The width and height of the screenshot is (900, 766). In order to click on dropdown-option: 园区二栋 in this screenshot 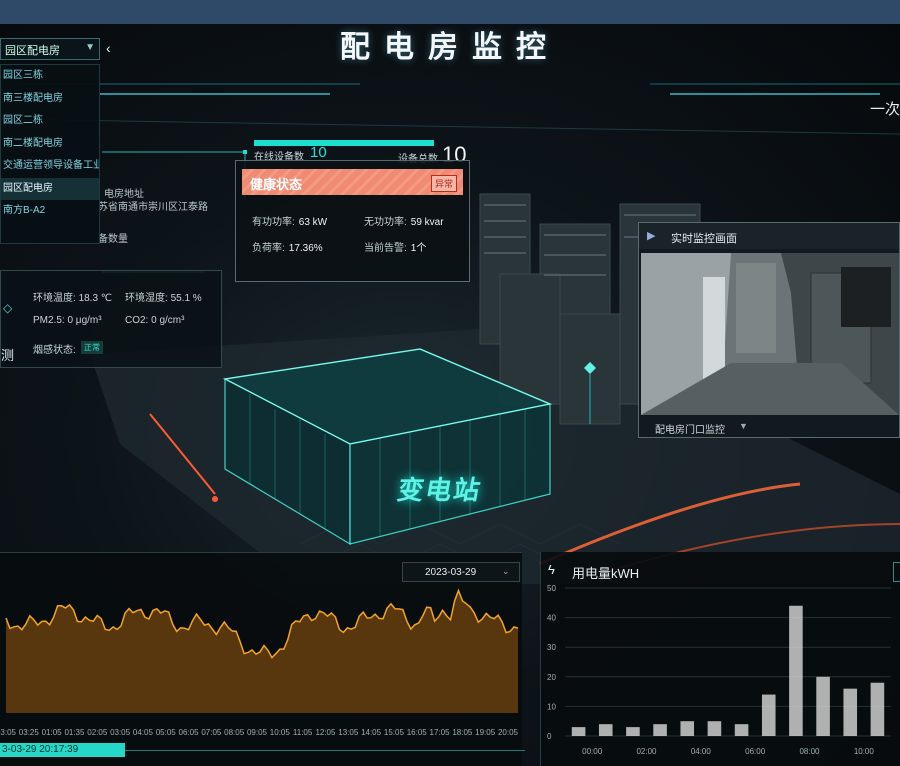, I will do `click(50, 121)`.